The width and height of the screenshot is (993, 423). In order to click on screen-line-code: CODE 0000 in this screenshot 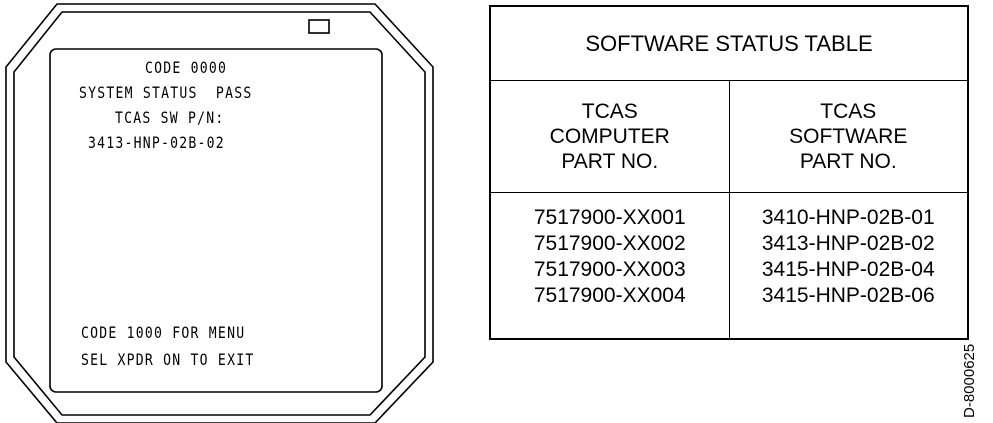, I will do `click(186, 67)`.